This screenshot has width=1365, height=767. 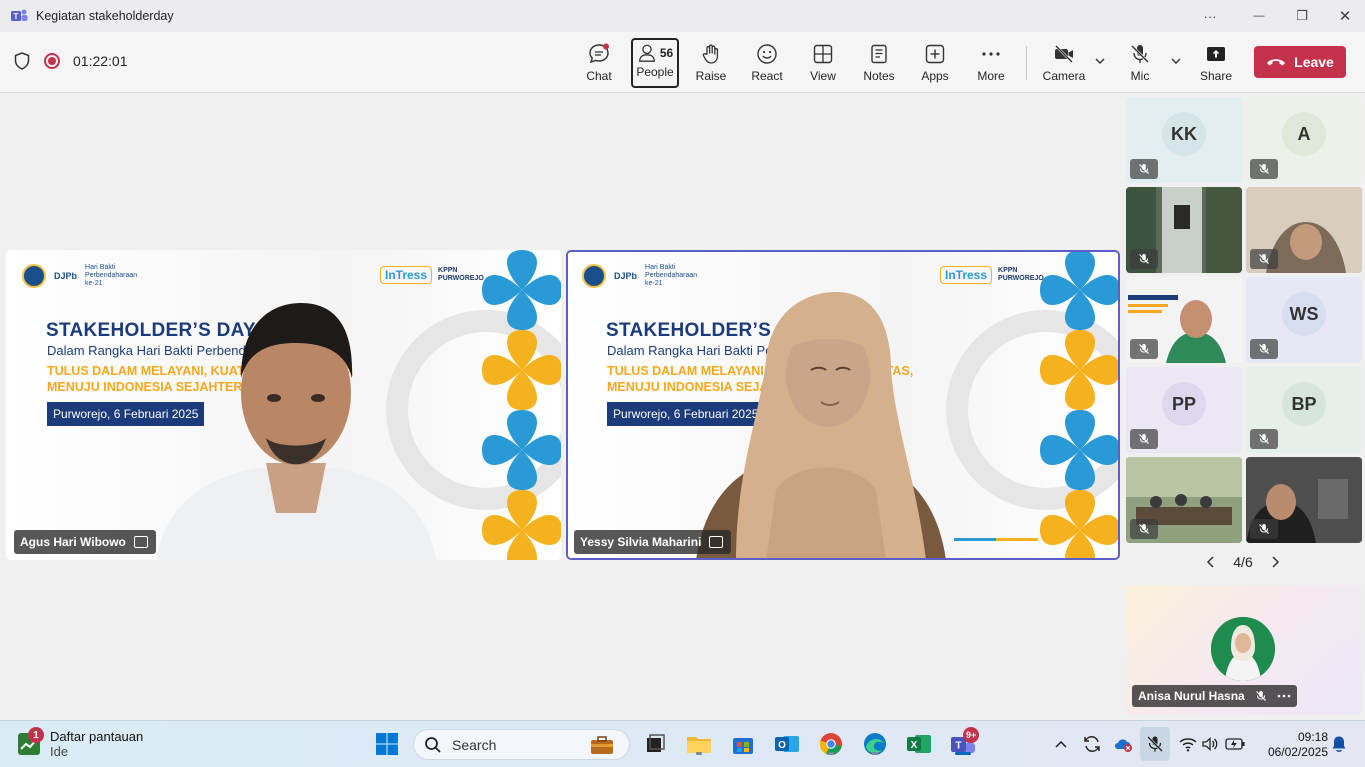 What do you see at coordinates (1184, 404) in the screenshot?
I see `participant-avatar: PP` at bounding box center [1184, 404].